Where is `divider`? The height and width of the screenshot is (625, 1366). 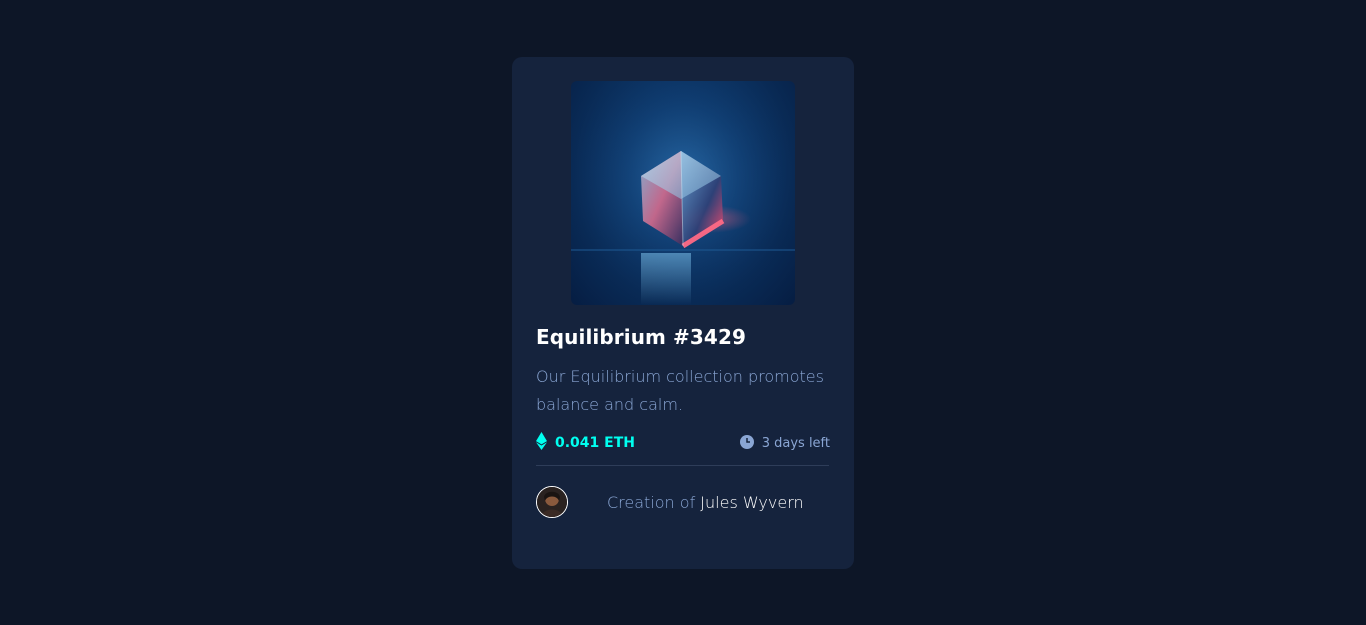 divider is located at coordinates (682, 465).